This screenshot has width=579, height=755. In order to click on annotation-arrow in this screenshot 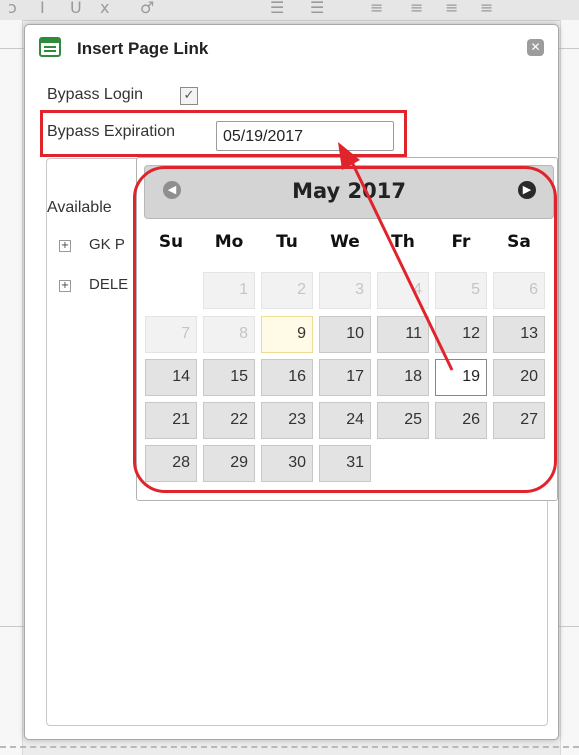, I will do `click(396, 256)`.